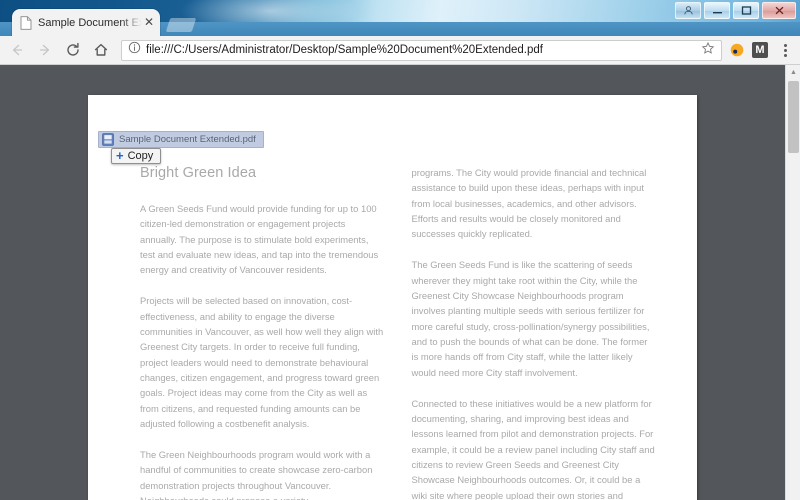 Image resolution: width=800 pixels, height=500 pixels. I want to click on plus-icon: +, so click(120, 155).